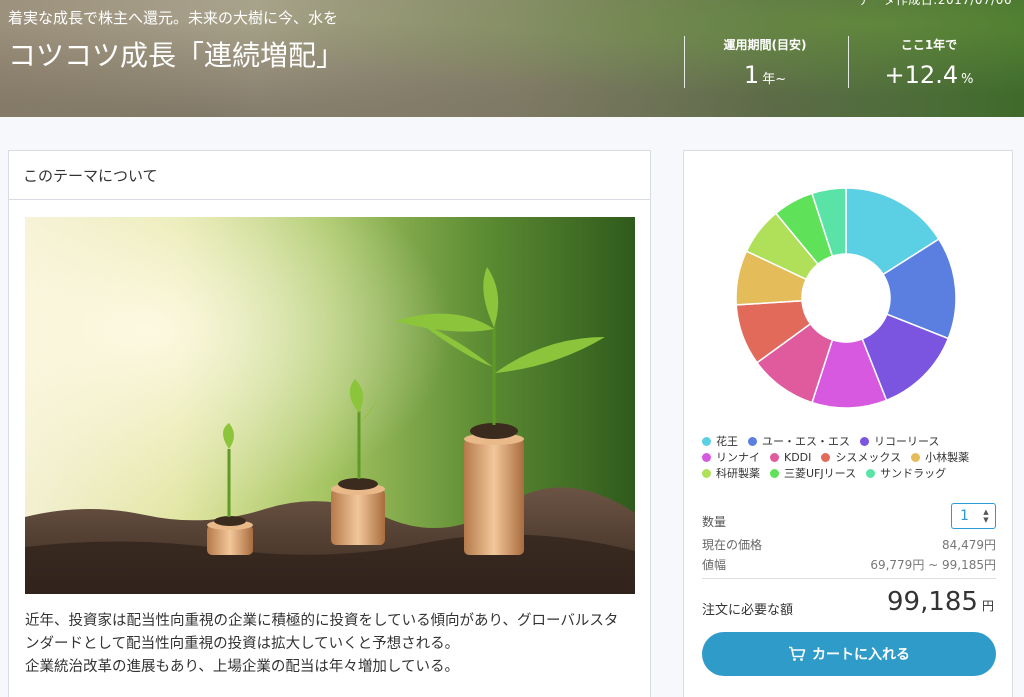 The image size is (1024, 697). I want to click on price-value: 84,479円, so click(969, 545).